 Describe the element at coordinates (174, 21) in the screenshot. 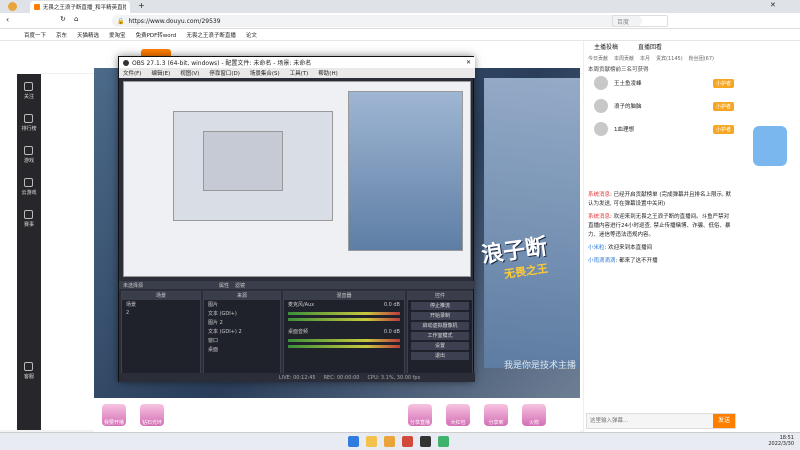

I see `url-text: https://www.douyu.com/29539` at that location.